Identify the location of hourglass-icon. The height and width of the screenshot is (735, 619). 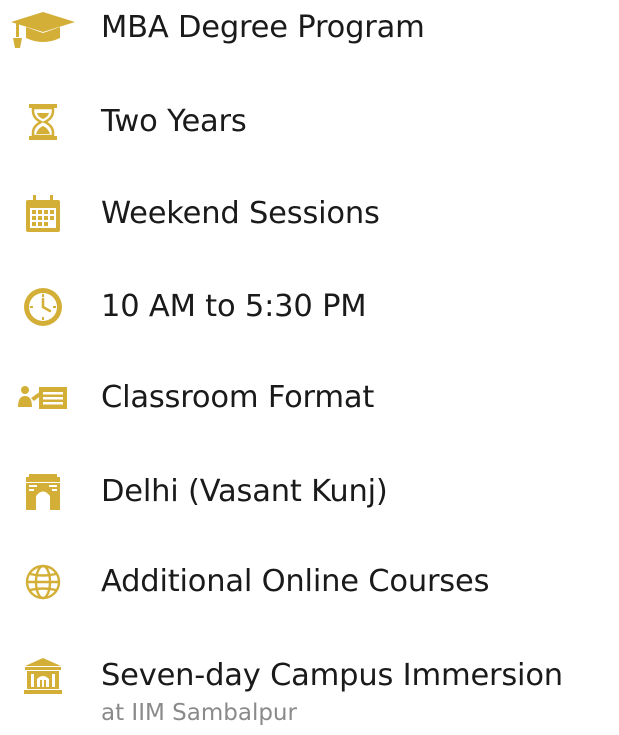
(43, 122).